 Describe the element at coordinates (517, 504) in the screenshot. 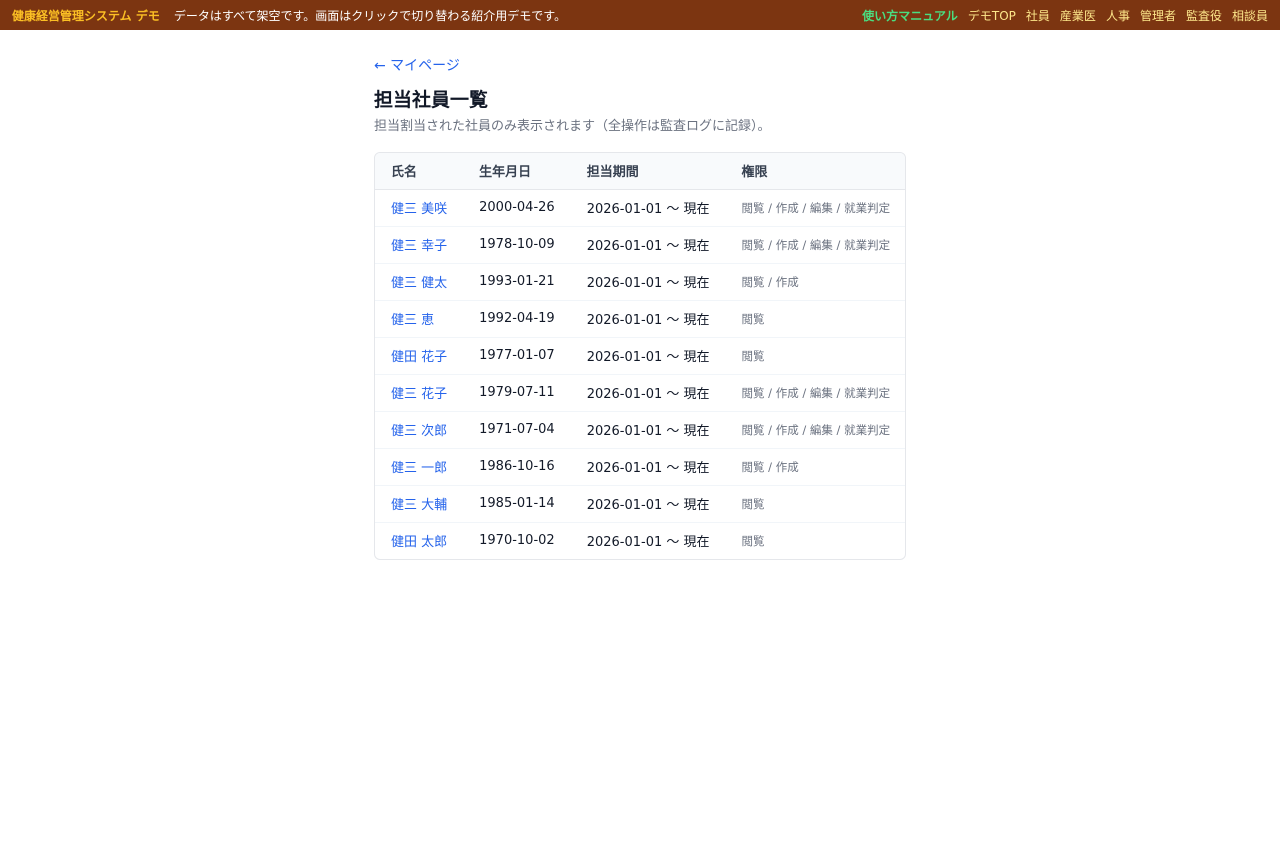

I see `birthdate-cell: 1985-01-14` at that location.